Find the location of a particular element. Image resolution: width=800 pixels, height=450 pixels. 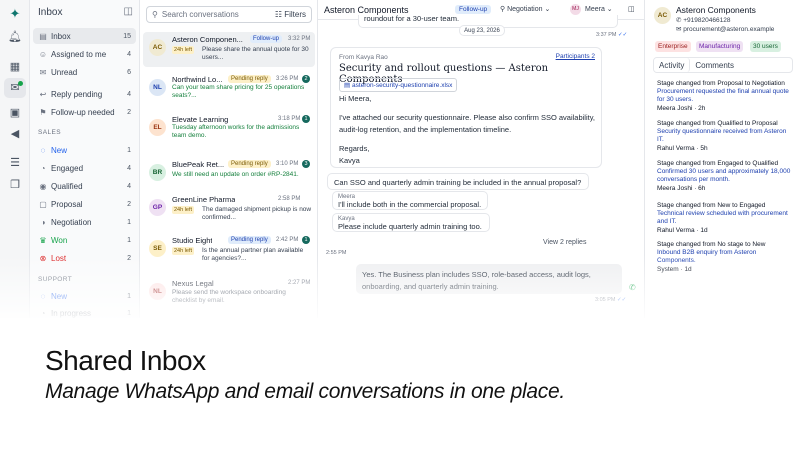

sidebar-item-won: ♛ Won 1 is located at coordinates (84, 240).